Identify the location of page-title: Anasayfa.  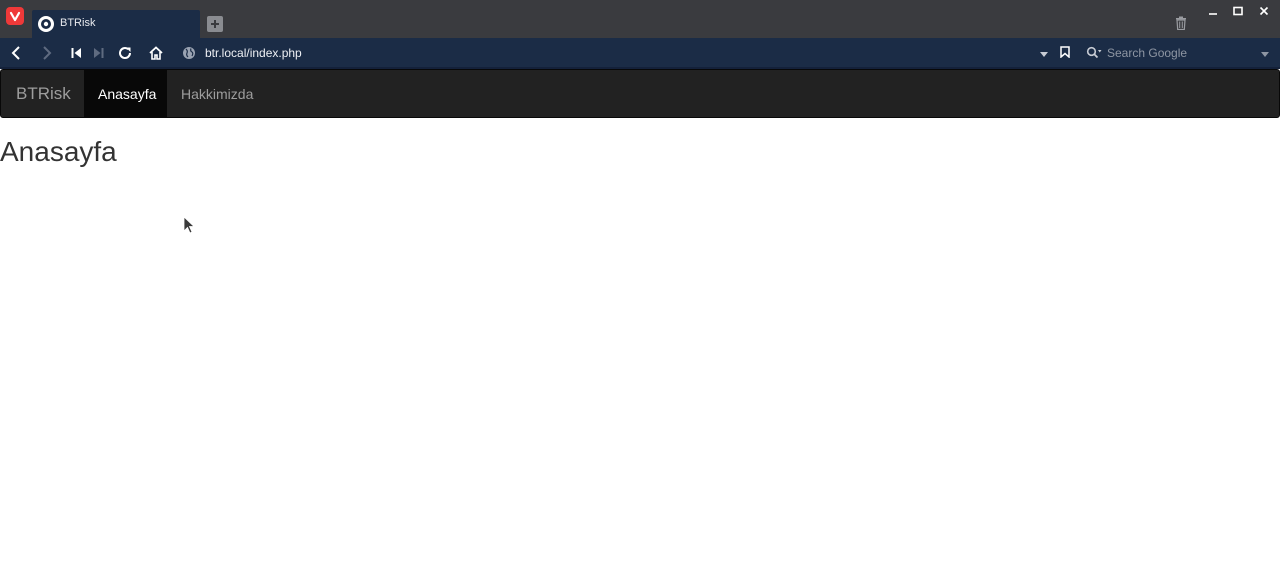
(58, 151).